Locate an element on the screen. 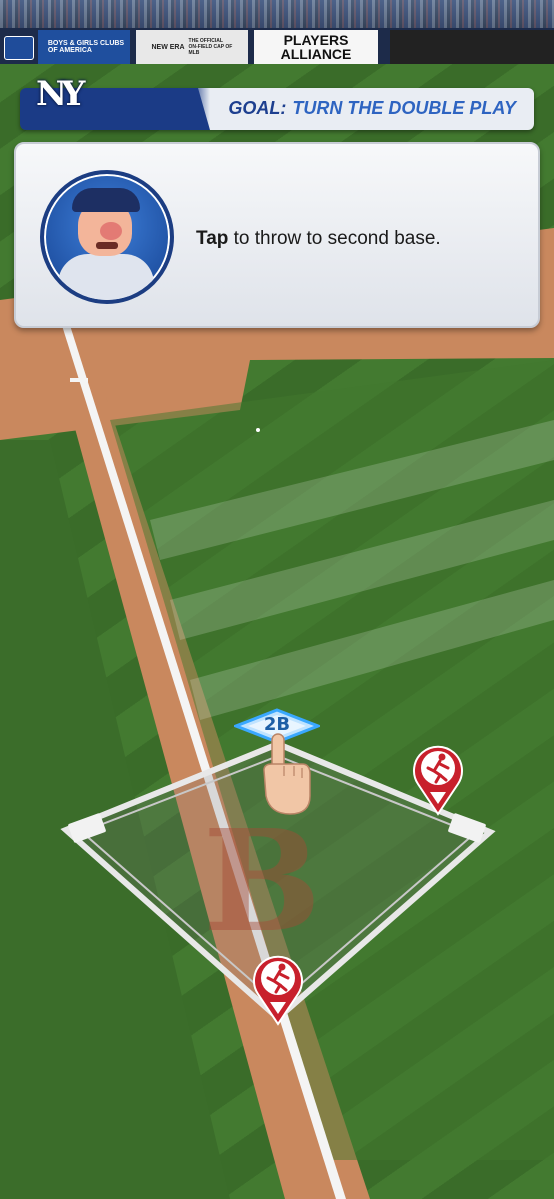 Image resolution: width=554 pixels, height=1199 pixels. tutorial-instruction: Tap to throw to second base. is located at coordinates (318, 239).